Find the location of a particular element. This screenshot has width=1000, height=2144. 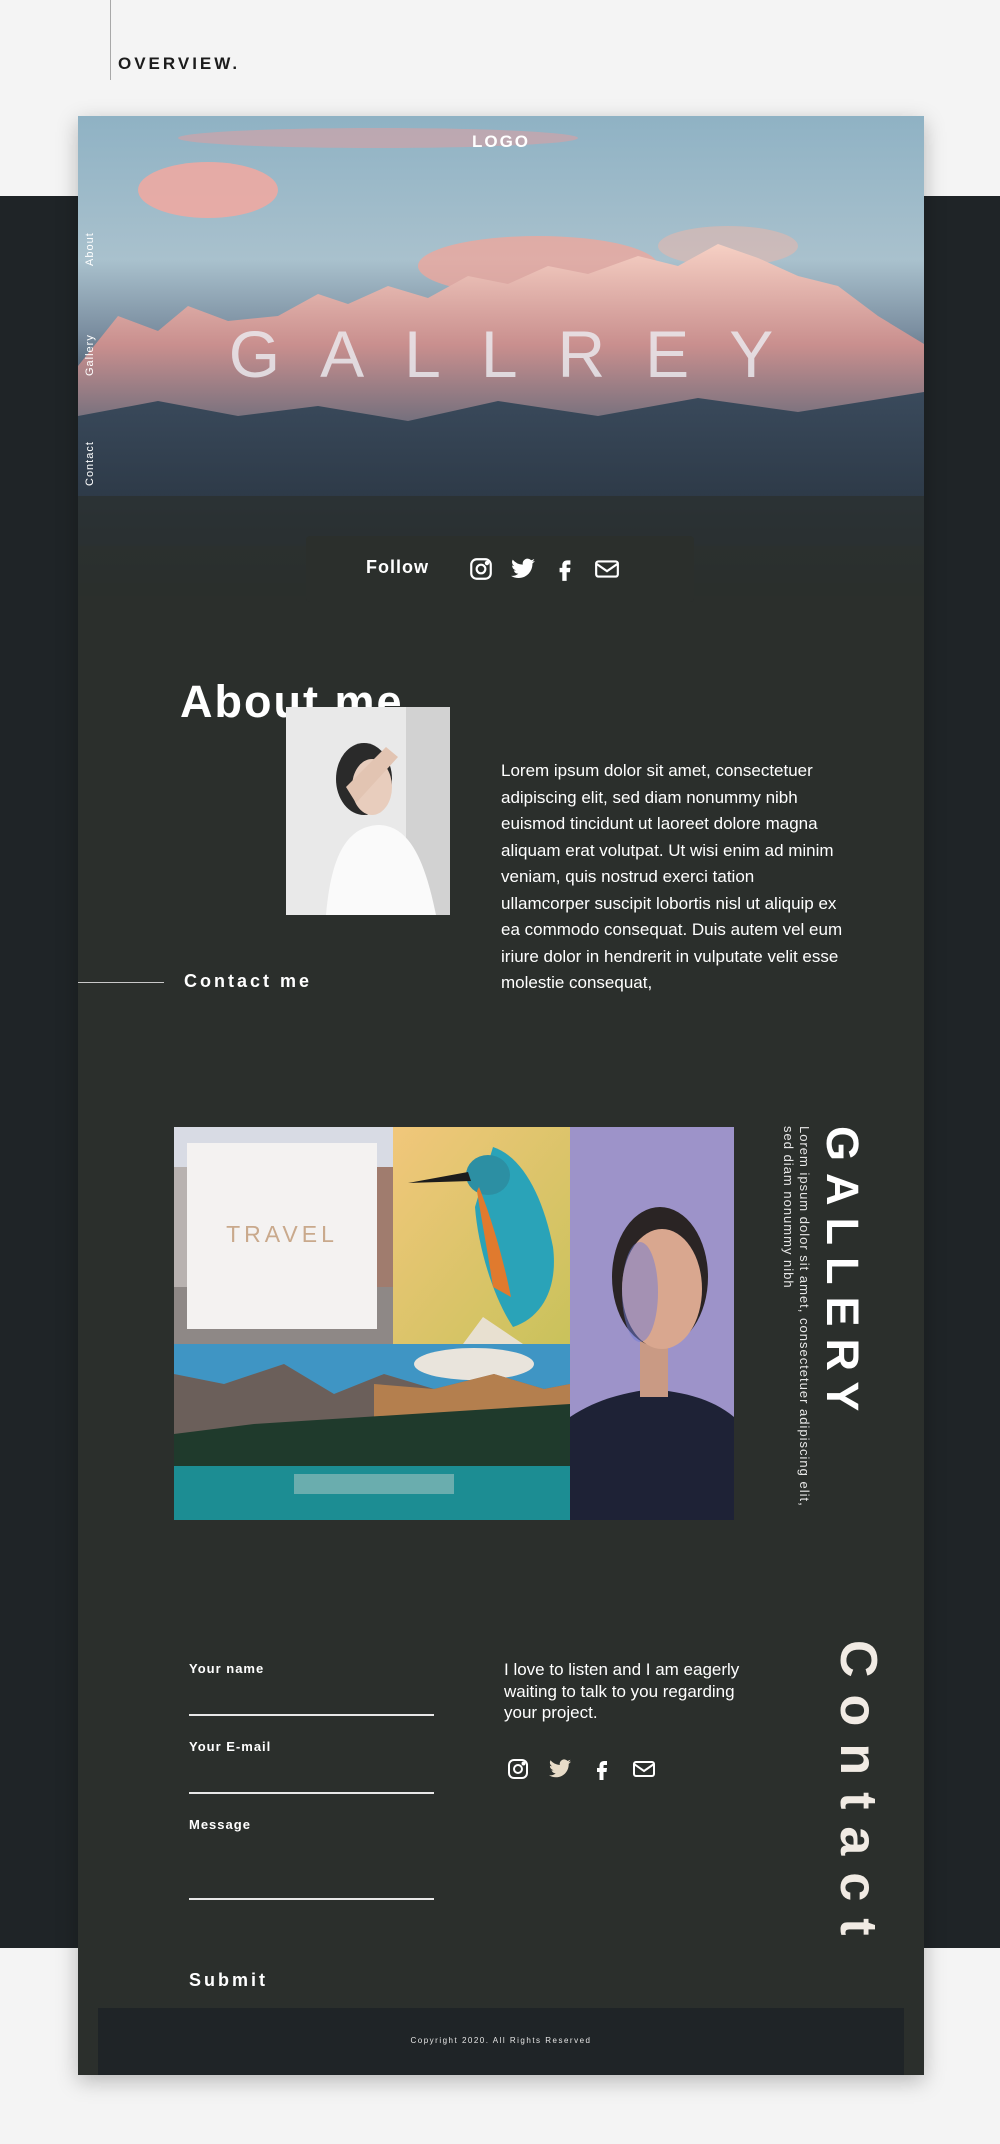

gallery-travel-tile: TRAVEL is located at coordinates (283, 1235).